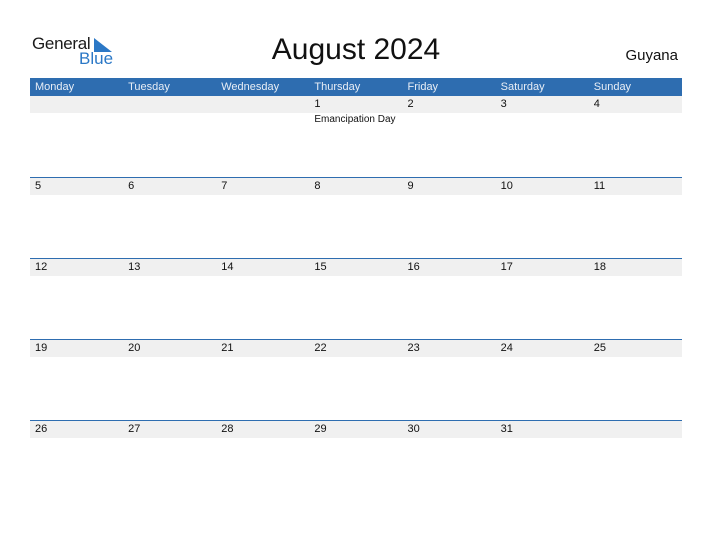  I want to click on date-strip: 19 20 21 22 23 24 25, so click(356, 348).